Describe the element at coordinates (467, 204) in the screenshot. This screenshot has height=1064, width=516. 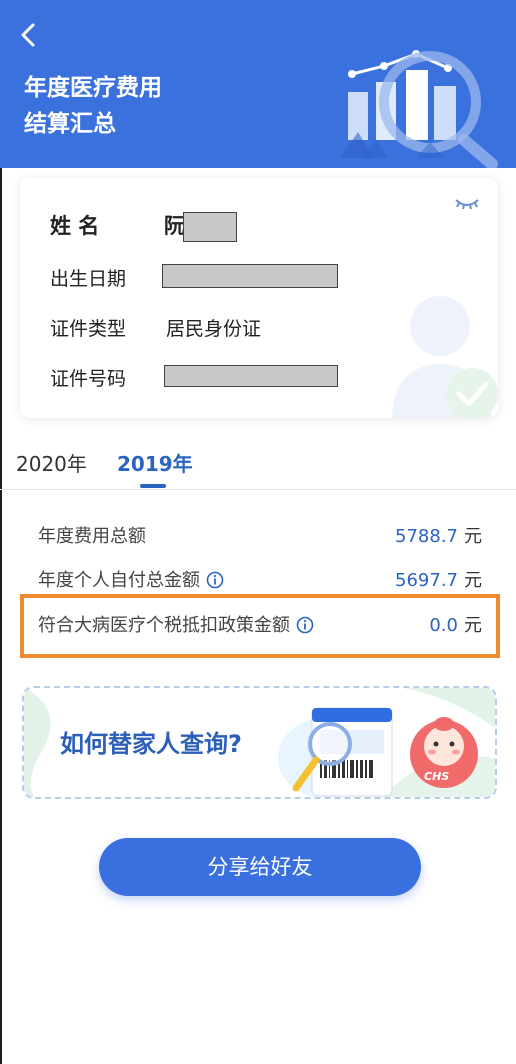
I see `eye-closed-icon` at that location.